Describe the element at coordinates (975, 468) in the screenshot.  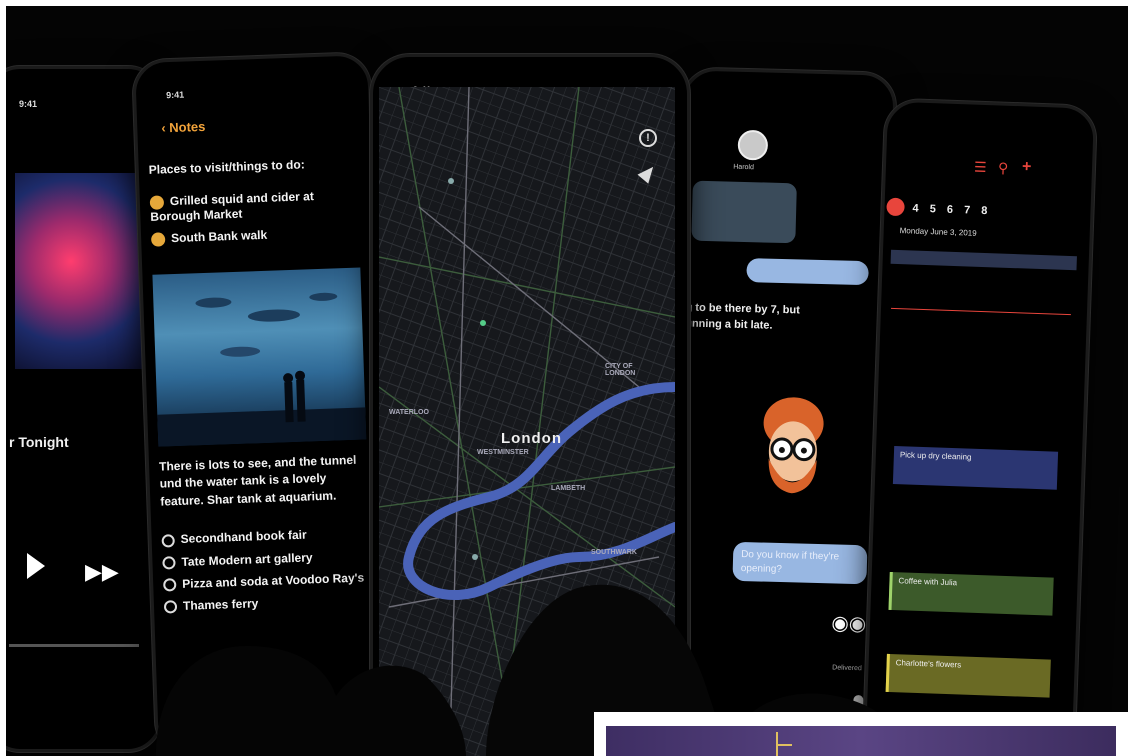
I see `calendar-event: Pick up dry cleaning` at that location.